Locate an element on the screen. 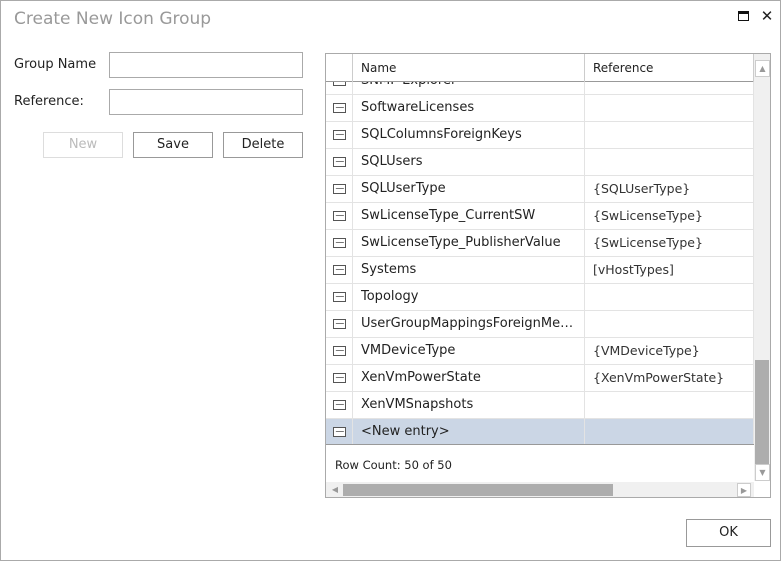 The image size is (781, 561). table-row: <New entry> is located at coordinates (540, 431).